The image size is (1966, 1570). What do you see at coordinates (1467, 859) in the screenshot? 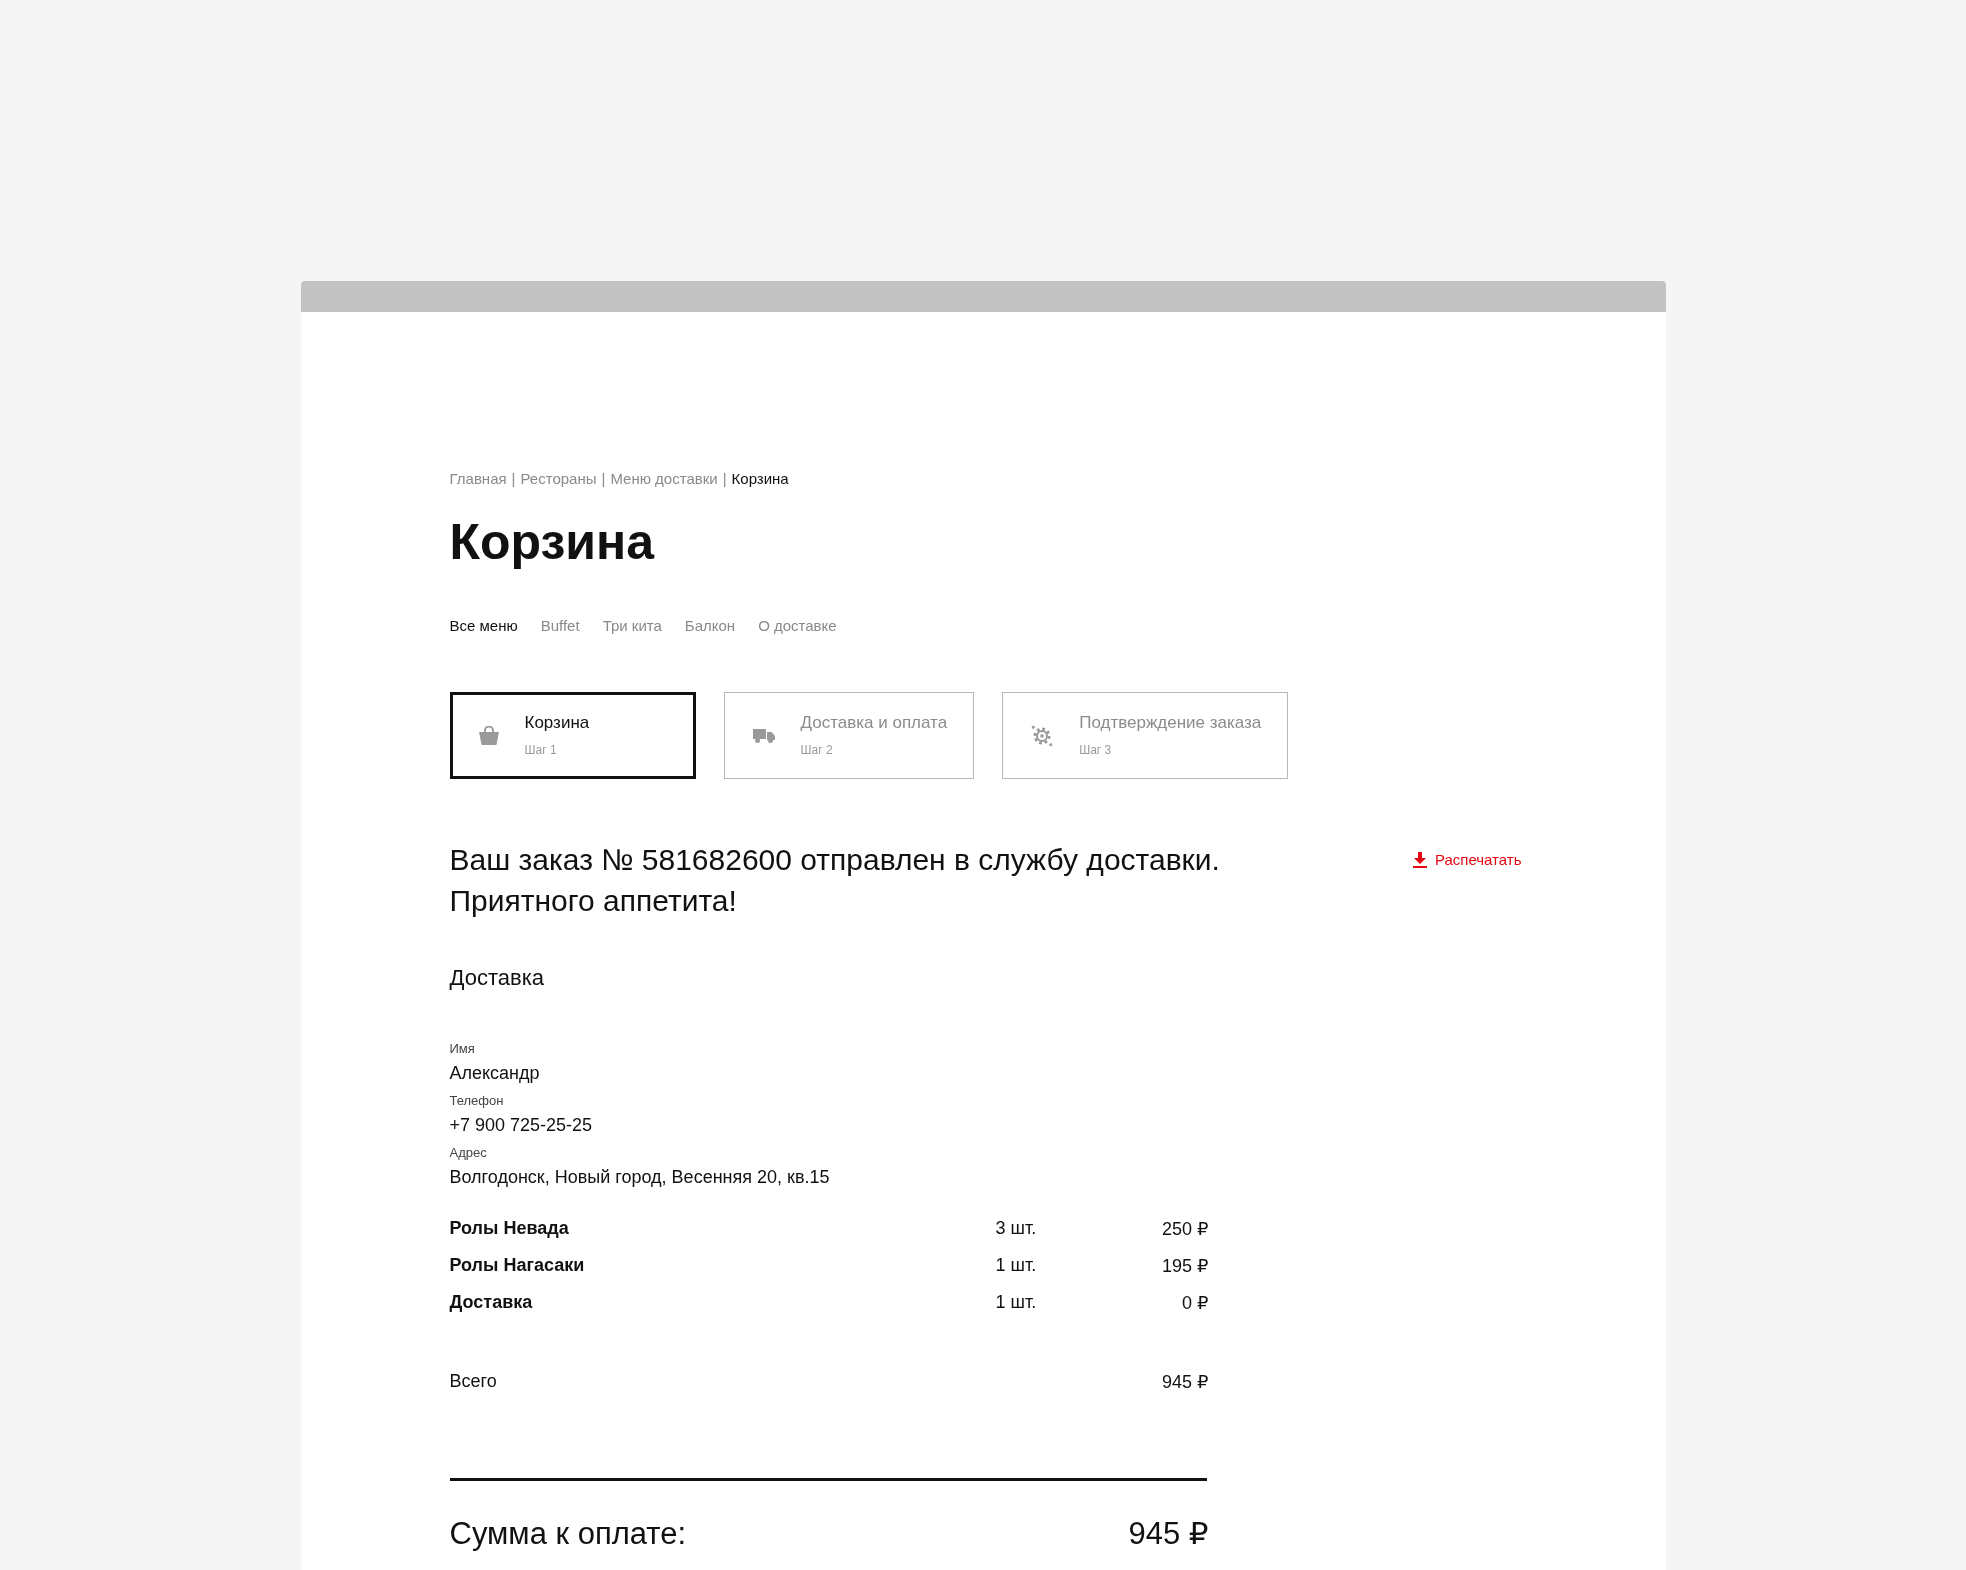
I see `print-link: Распечатать` at bounding box center [1467, 859].